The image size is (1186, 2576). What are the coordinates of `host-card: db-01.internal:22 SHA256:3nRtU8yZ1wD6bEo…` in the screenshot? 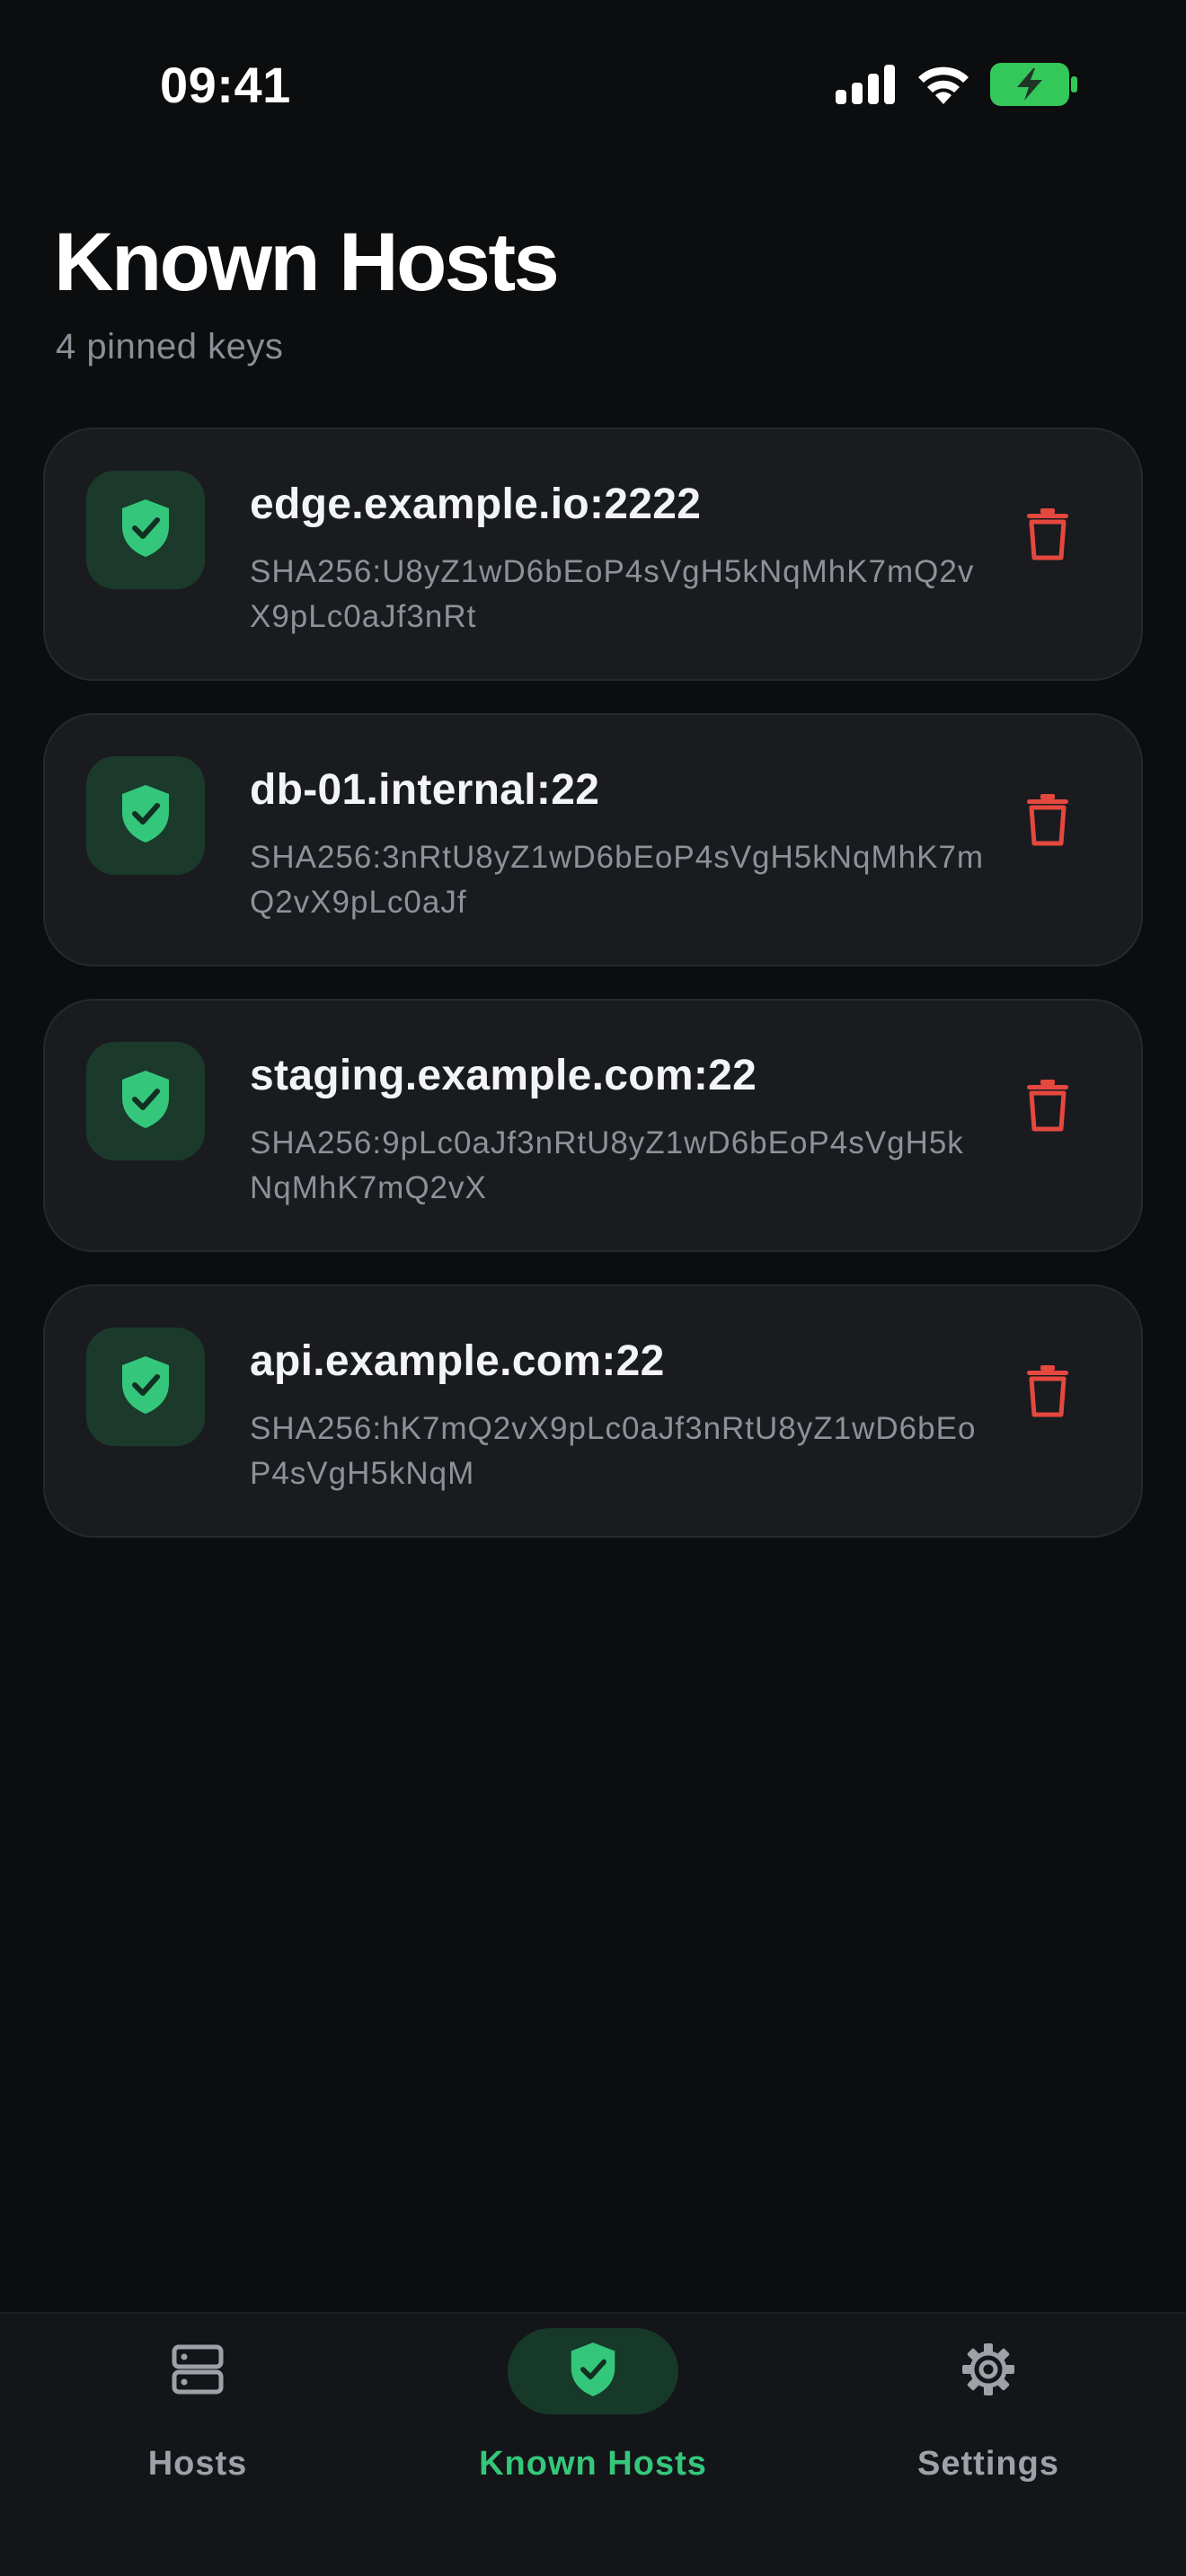 It's located at (593, 839).